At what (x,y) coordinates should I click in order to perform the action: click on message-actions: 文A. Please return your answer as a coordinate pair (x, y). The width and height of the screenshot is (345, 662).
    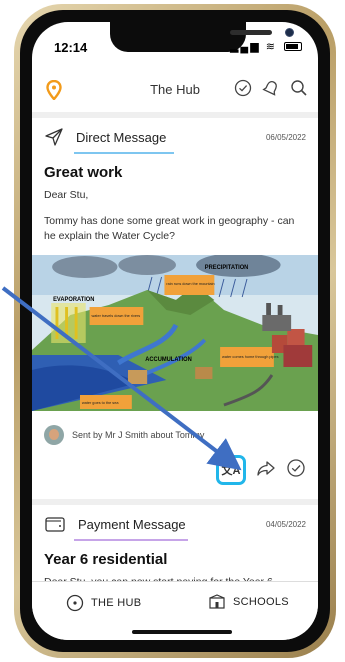
    Looking at the image, I should click on (175, 472).